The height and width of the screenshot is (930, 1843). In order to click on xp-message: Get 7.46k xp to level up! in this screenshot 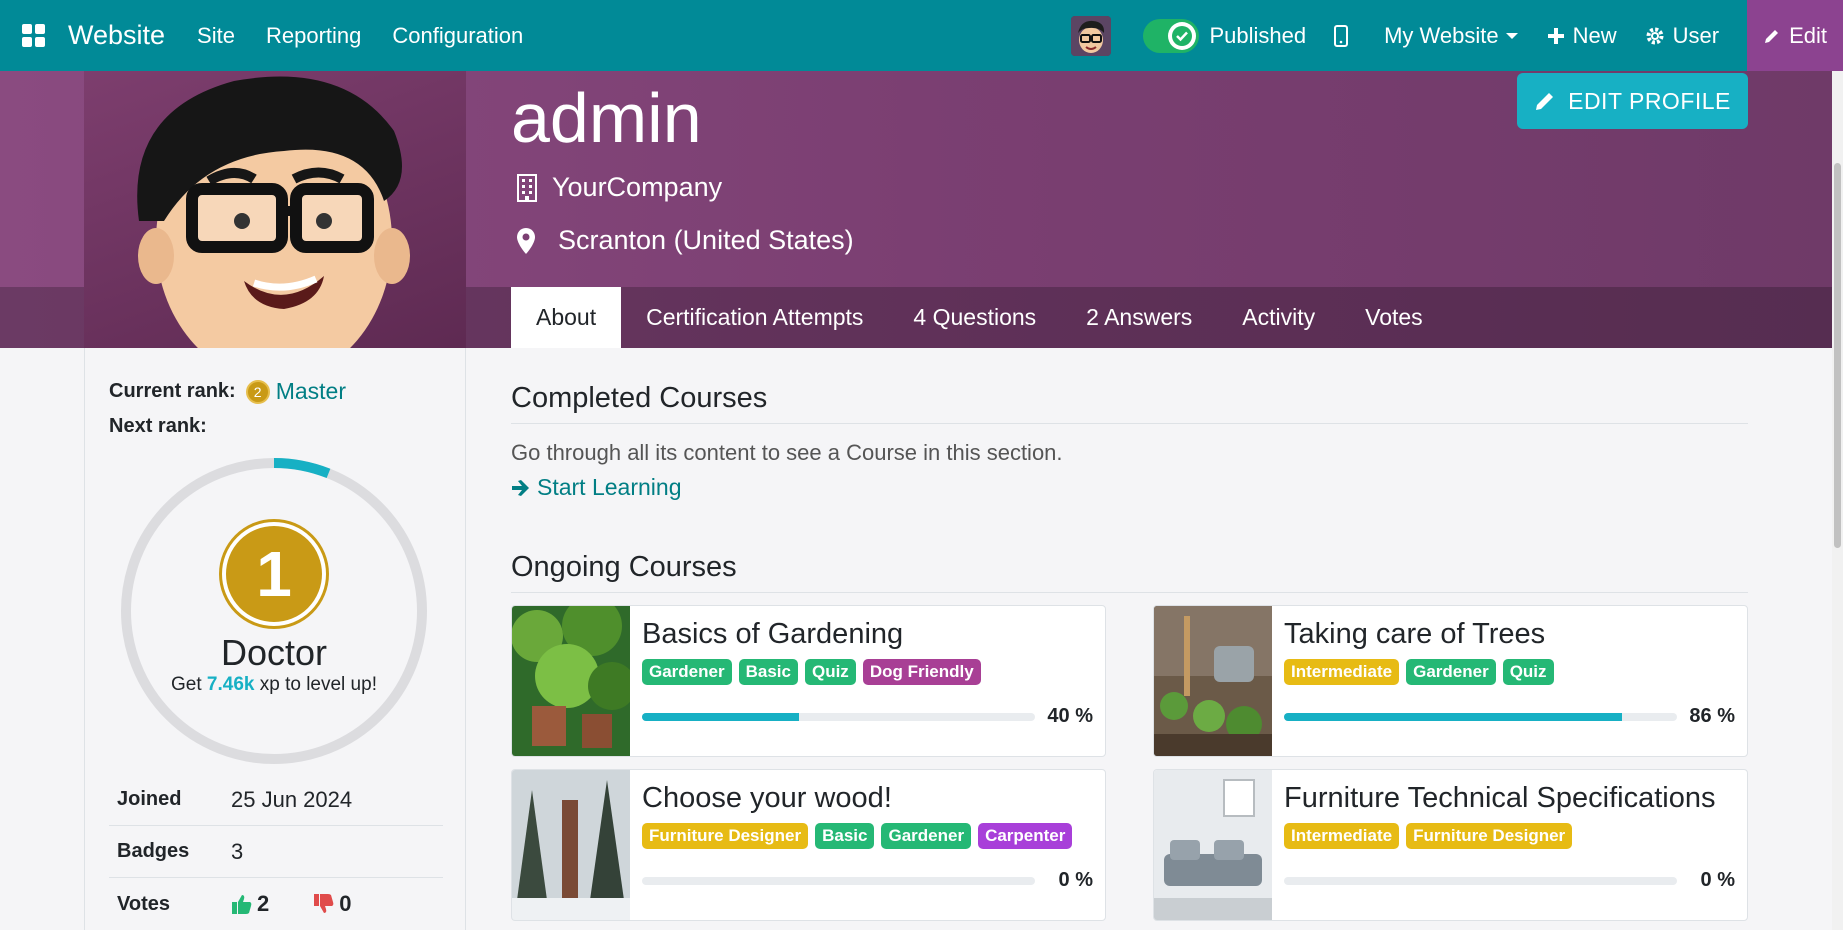, I will do `click(274, 684)`.